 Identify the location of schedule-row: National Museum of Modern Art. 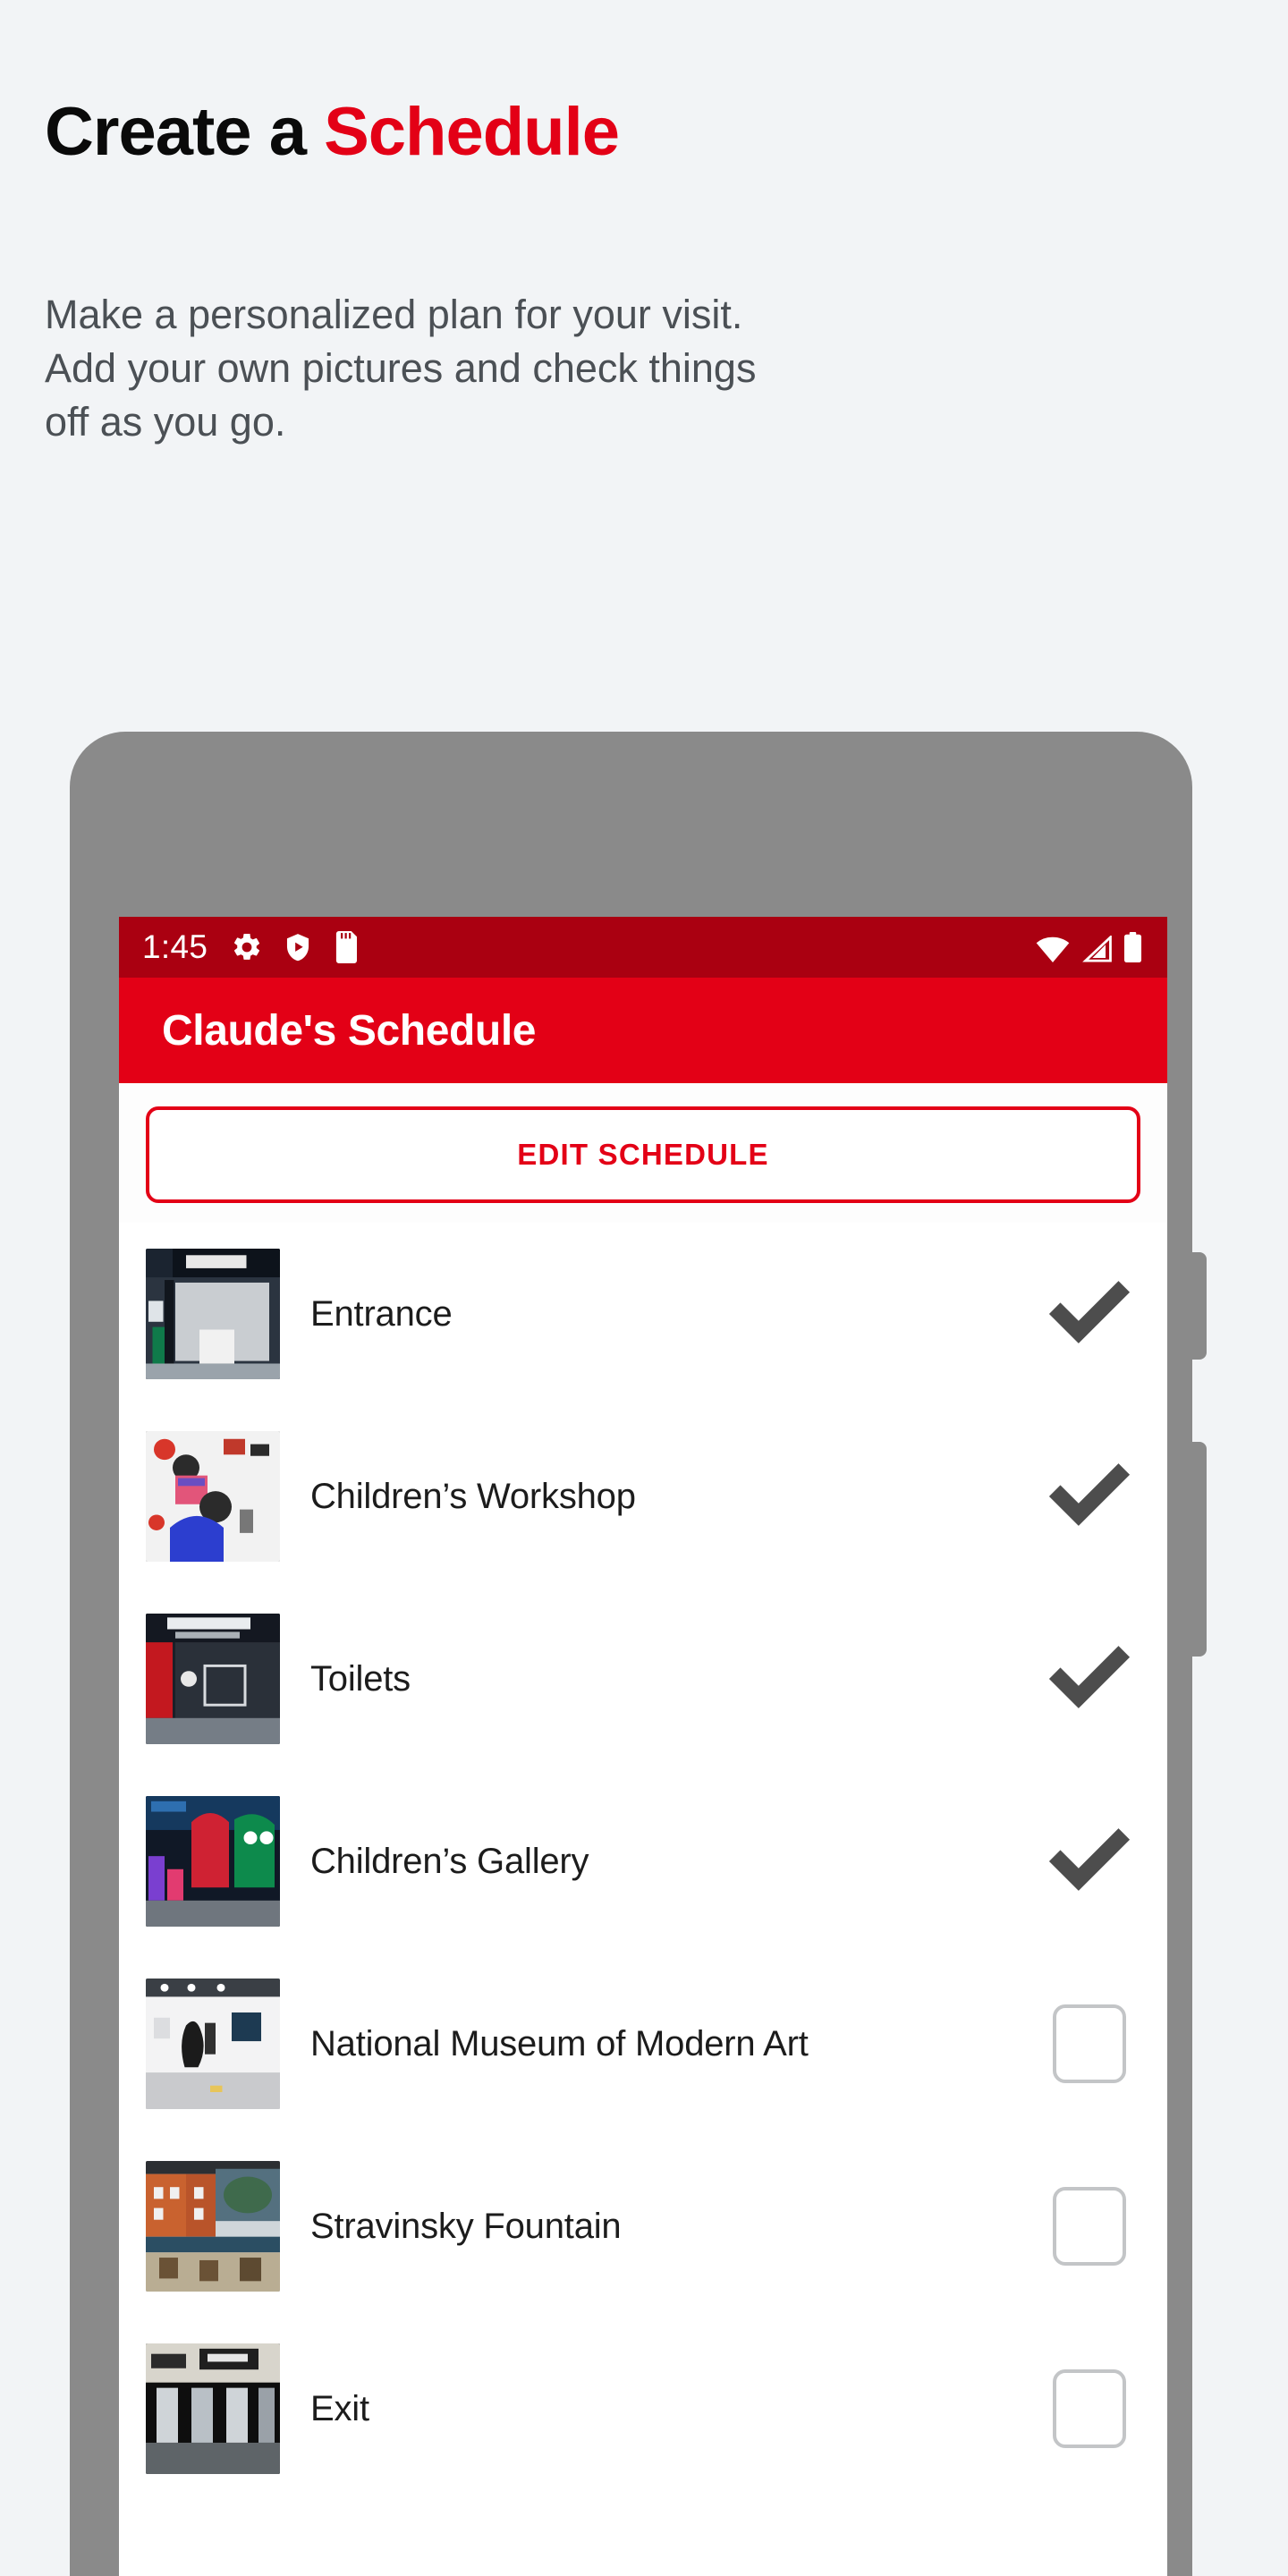
(643, 2044).